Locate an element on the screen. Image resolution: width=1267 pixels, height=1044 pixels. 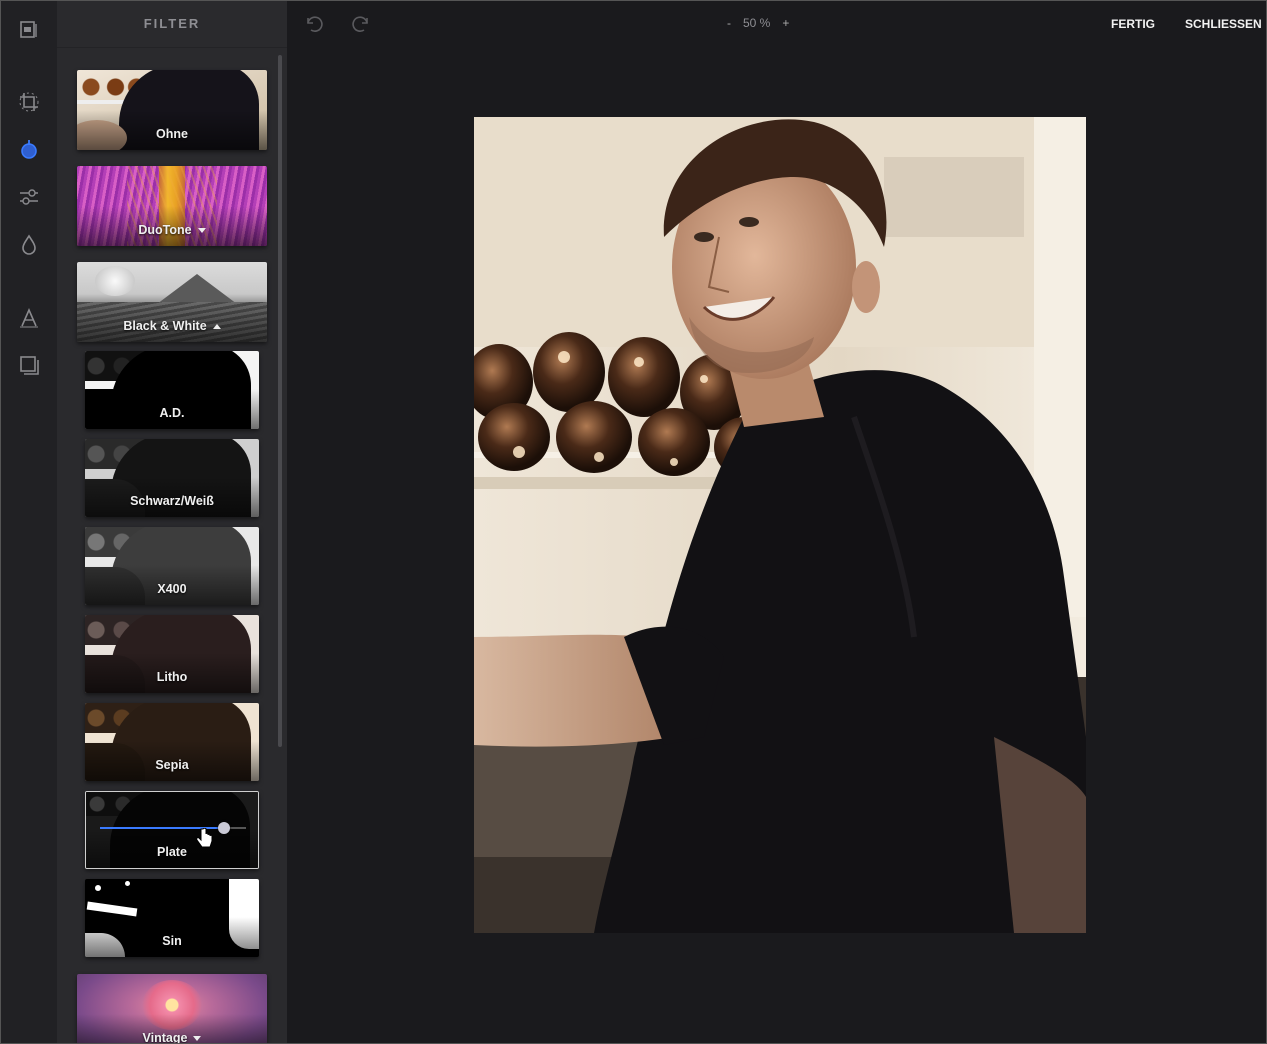
filter-label: Vintage is located at coordinates (165, 1037).